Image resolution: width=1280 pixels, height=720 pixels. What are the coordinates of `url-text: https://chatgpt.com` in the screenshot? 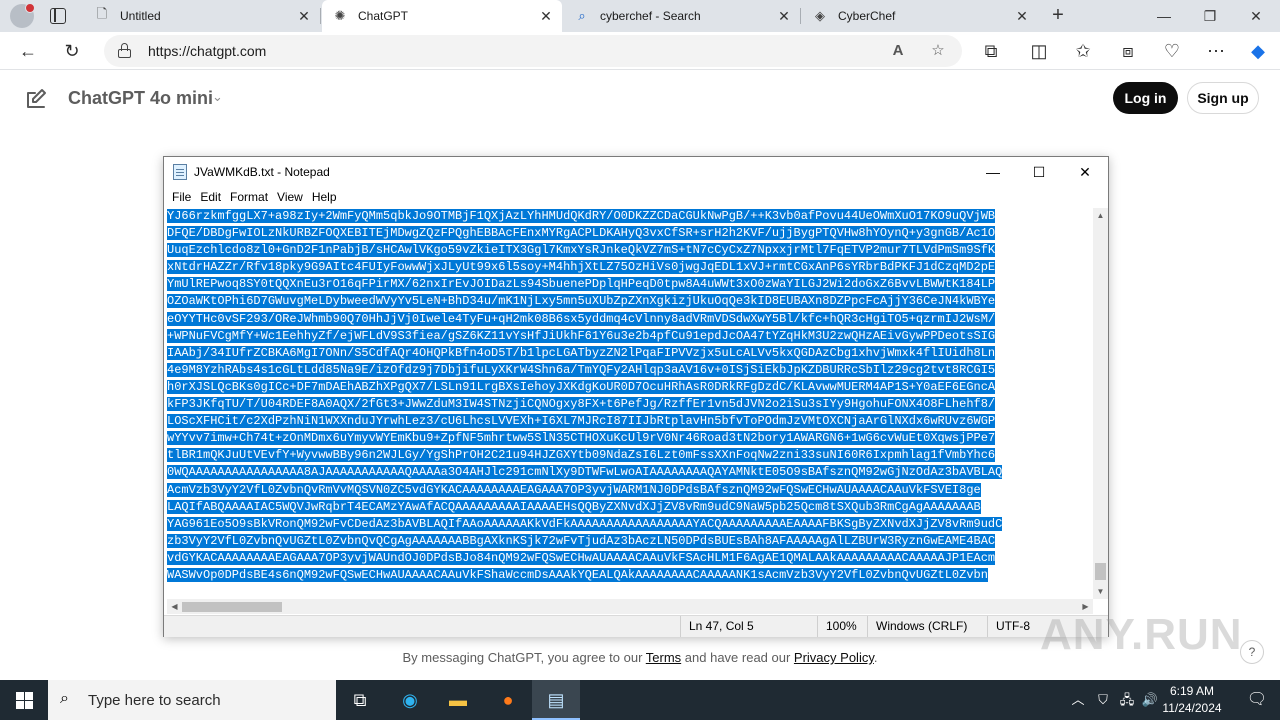 It's located at (207, 51).